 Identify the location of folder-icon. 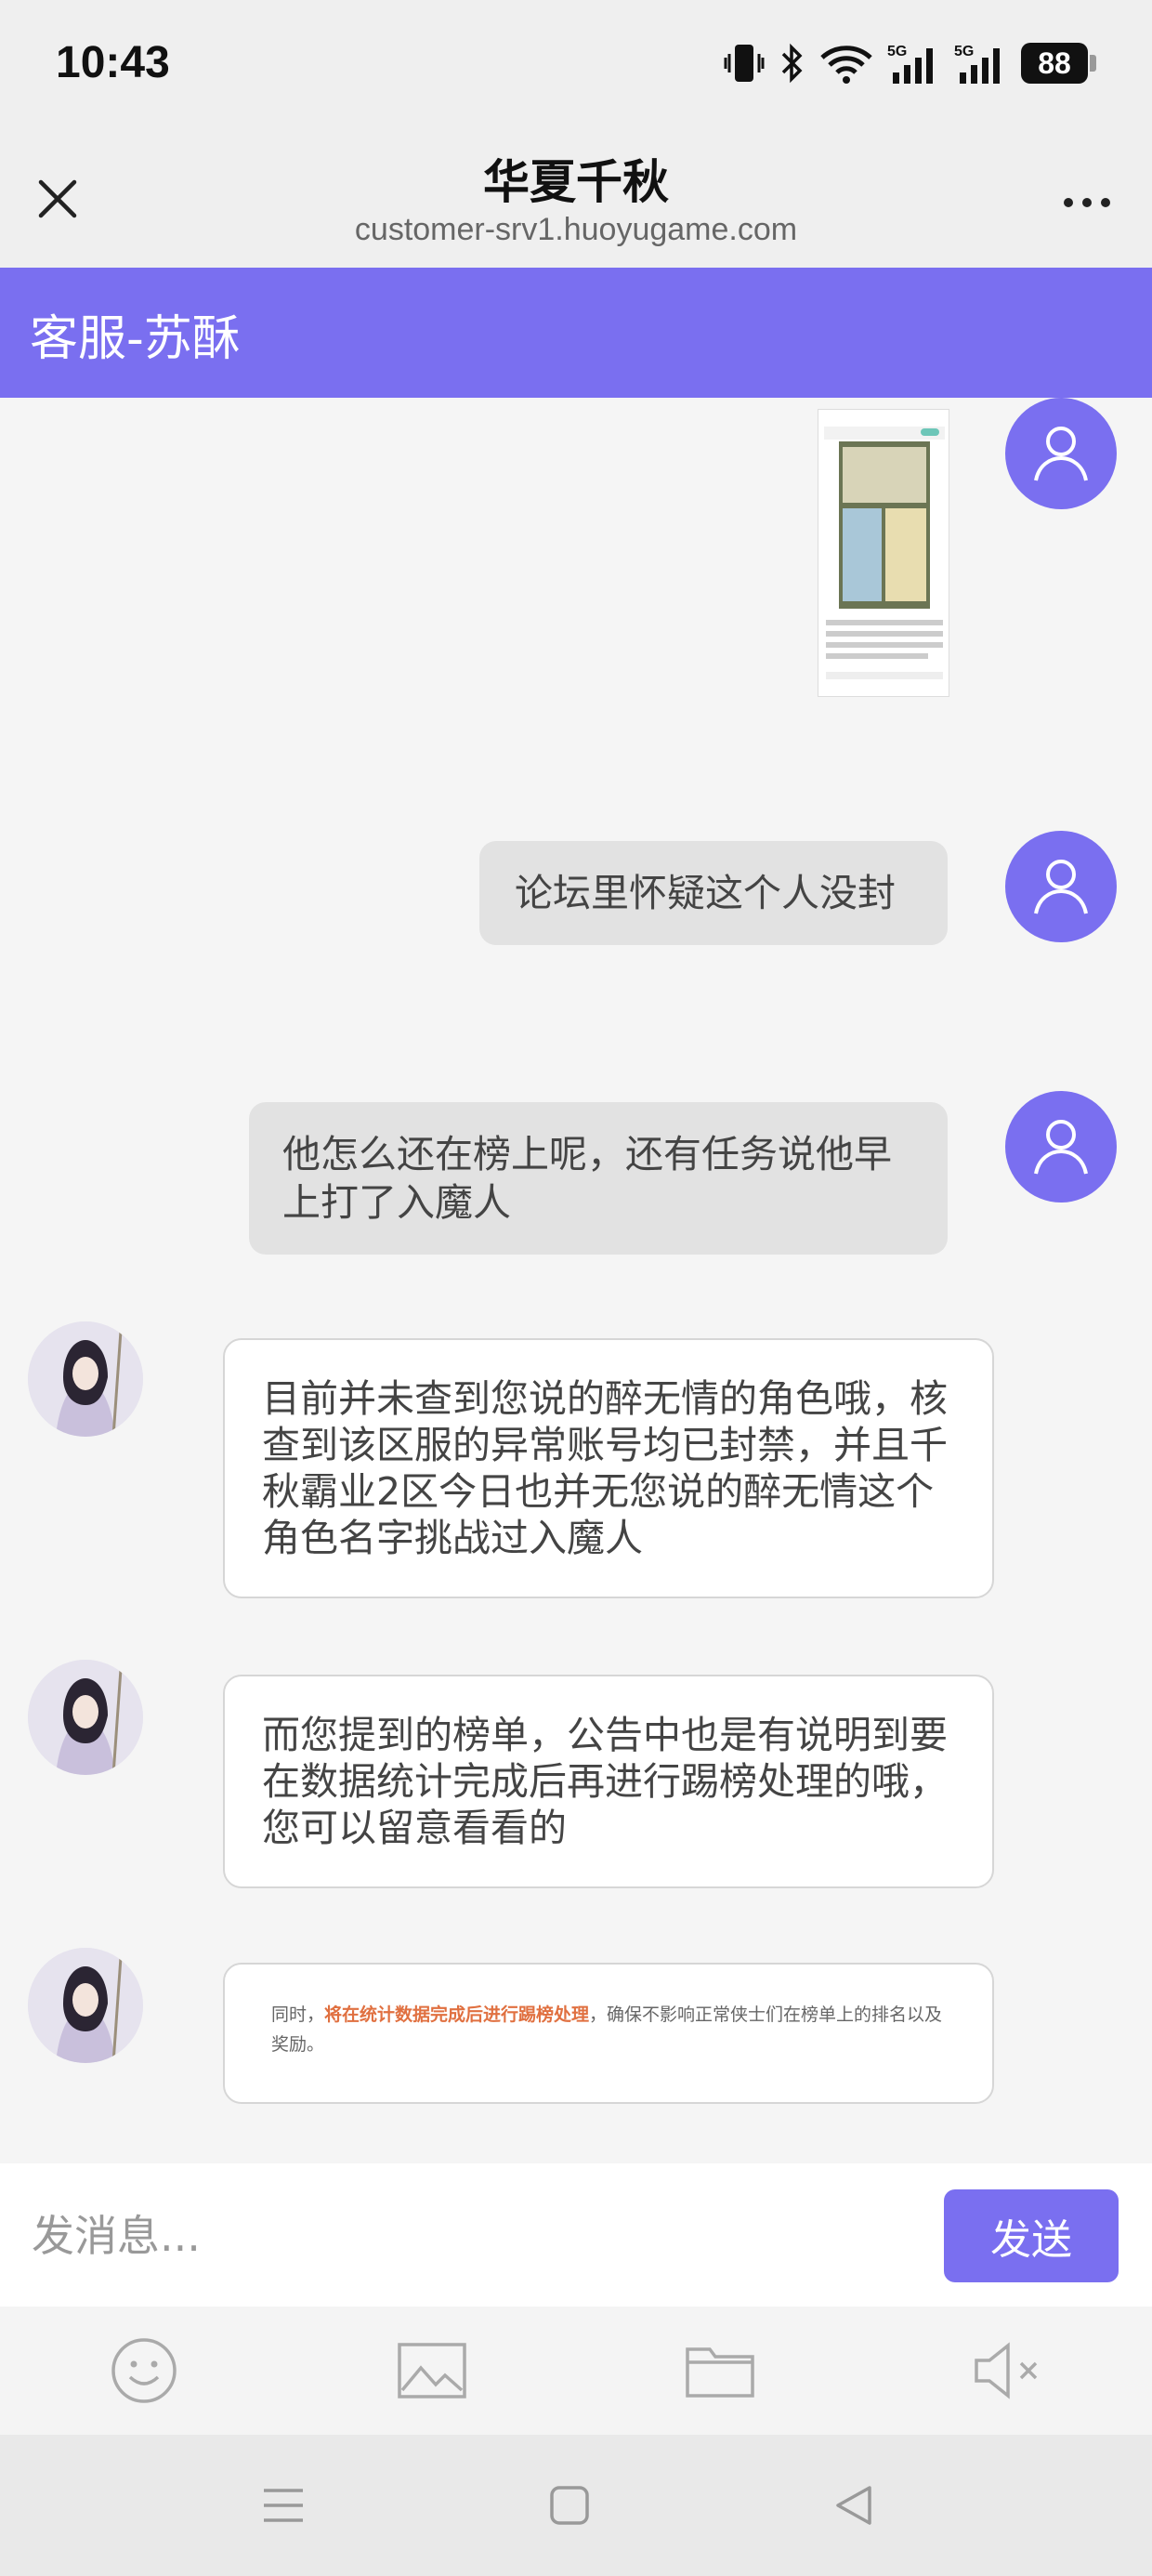
(720, 2372).